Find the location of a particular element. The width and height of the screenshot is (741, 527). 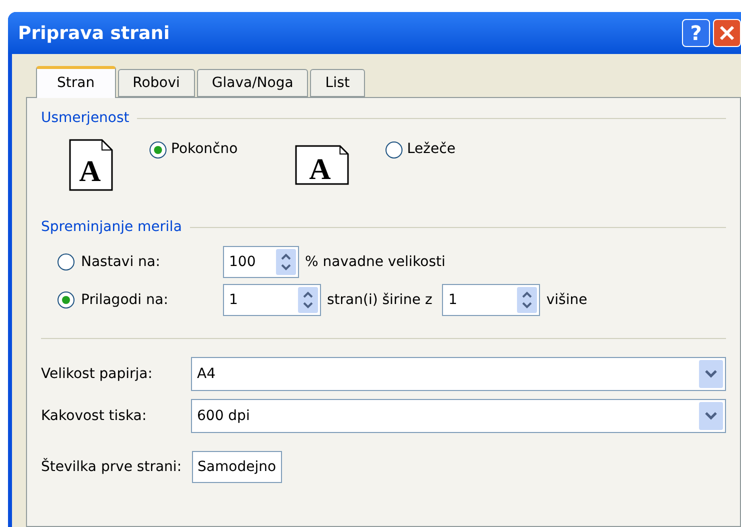

input-field: Samodejno is located at coordinates (237, 467).